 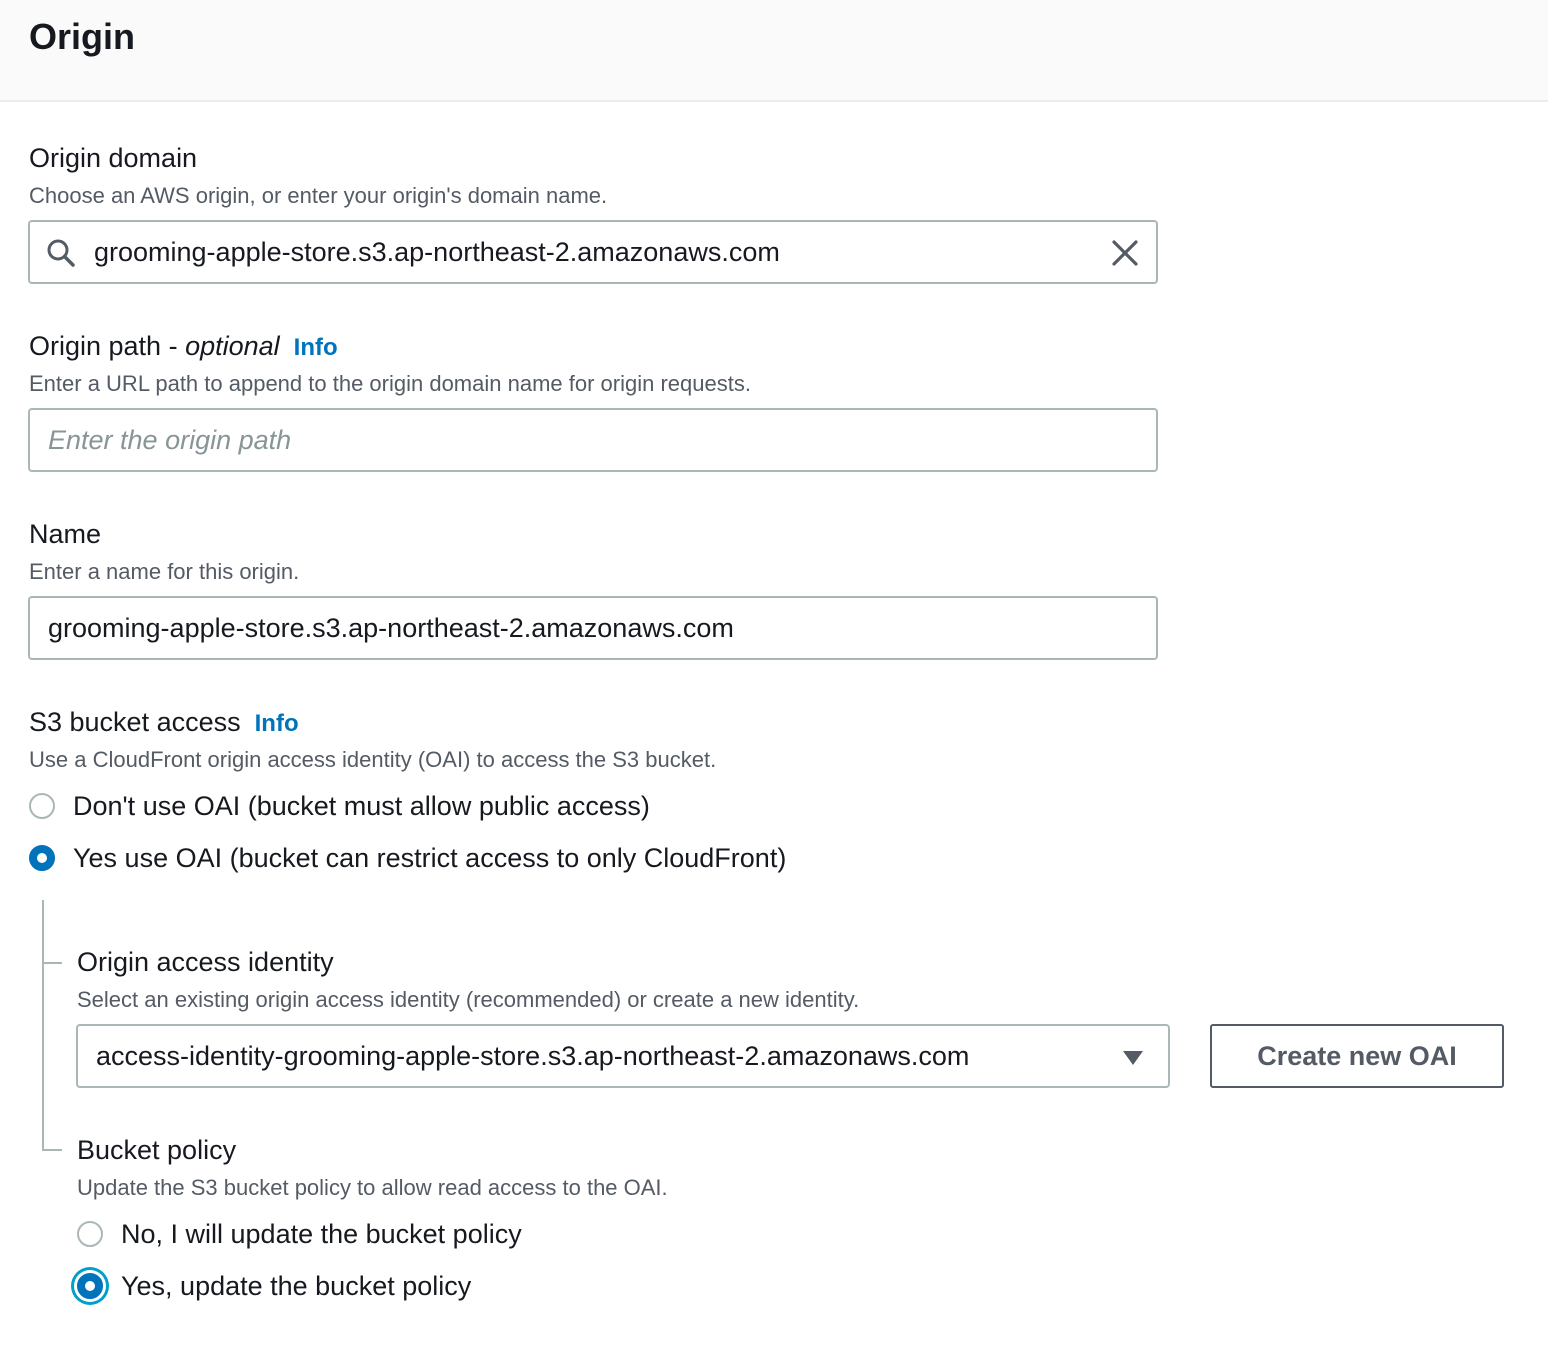 What do you see at coordinates (61, 253) in the screenshot?
I see `search-icon` at bounding box center [61, 253].